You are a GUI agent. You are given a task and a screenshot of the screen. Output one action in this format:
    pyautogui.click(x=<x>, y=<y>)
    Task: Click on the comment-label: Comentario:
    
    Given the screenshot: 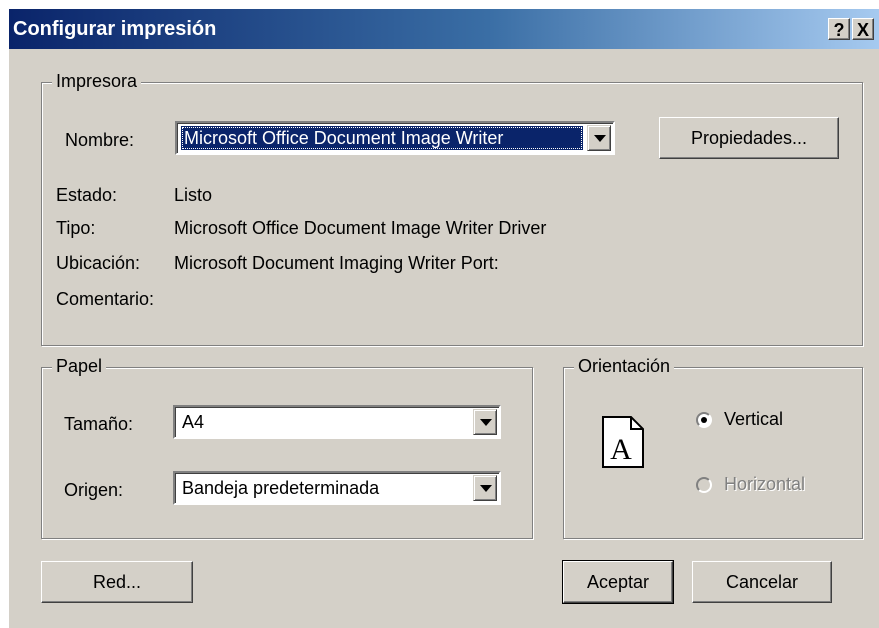 What is the action you would take?
    pyautogui.click(x=105, y=299)
    